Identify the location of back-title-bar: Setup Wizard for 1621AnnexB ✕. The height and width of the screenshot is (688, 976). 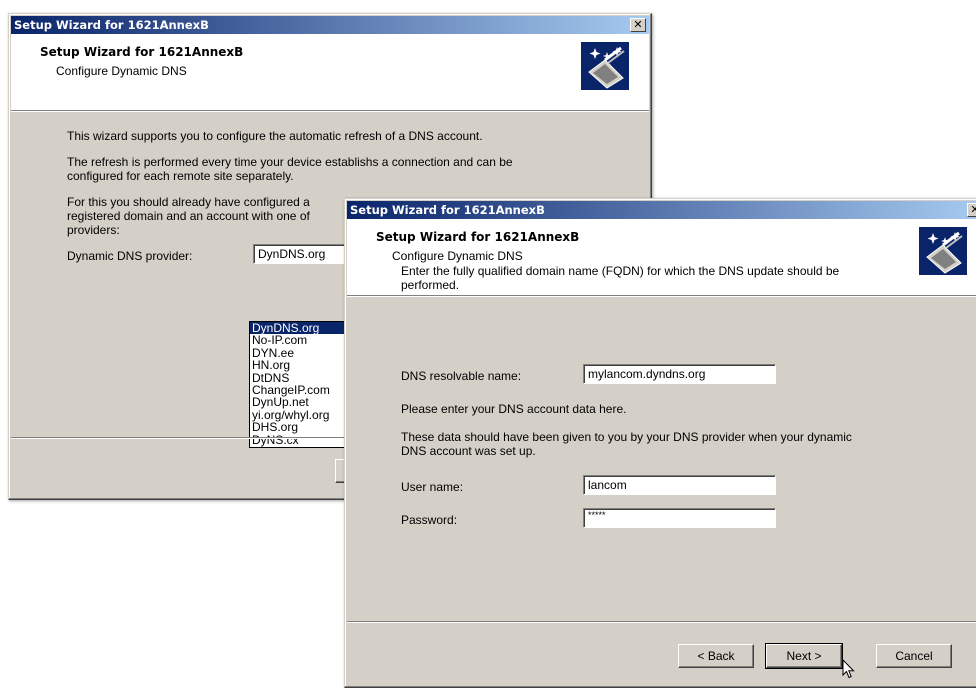
(330, 25).